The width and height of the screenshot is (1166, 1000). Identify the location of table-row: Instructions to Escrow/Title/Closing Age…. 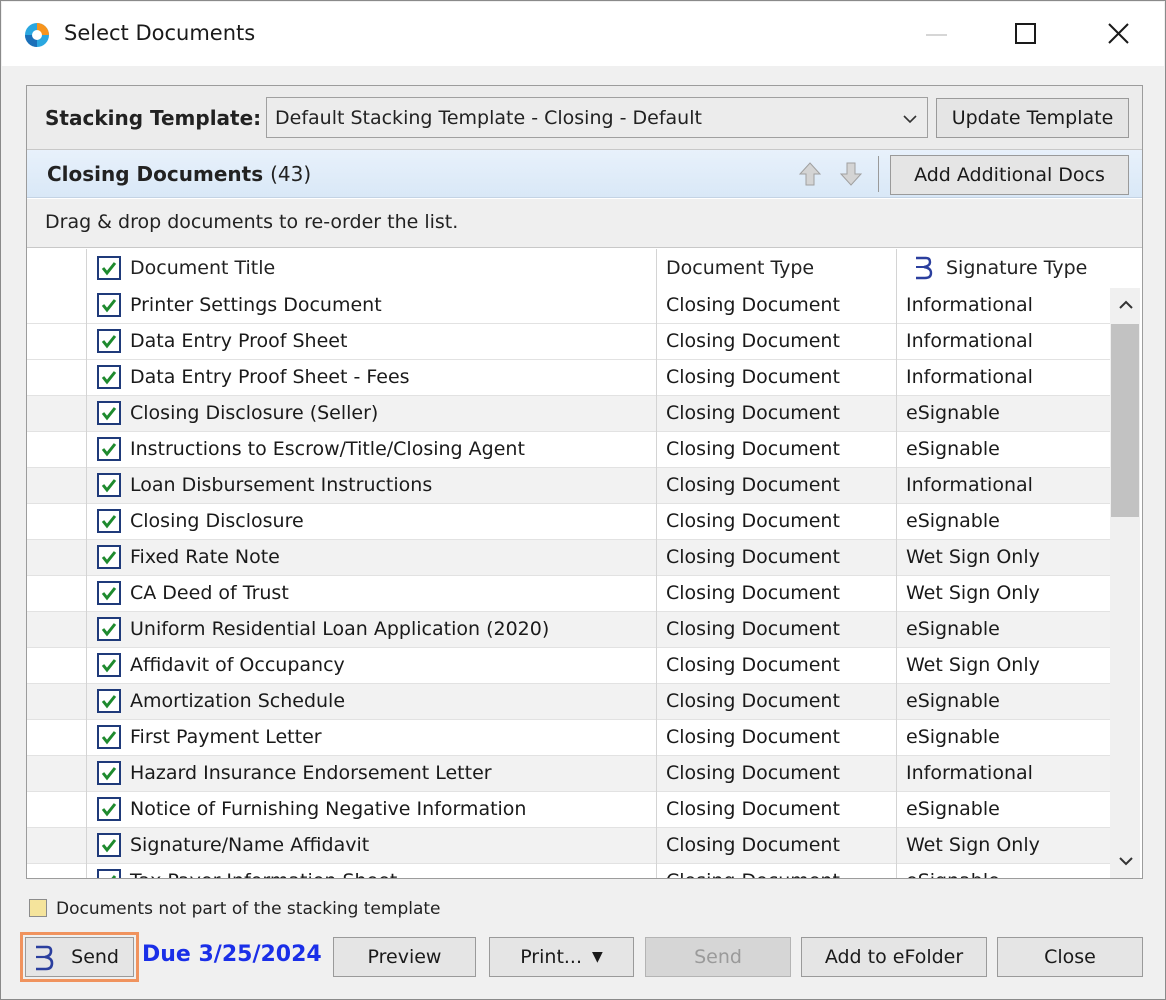
(568, 450).